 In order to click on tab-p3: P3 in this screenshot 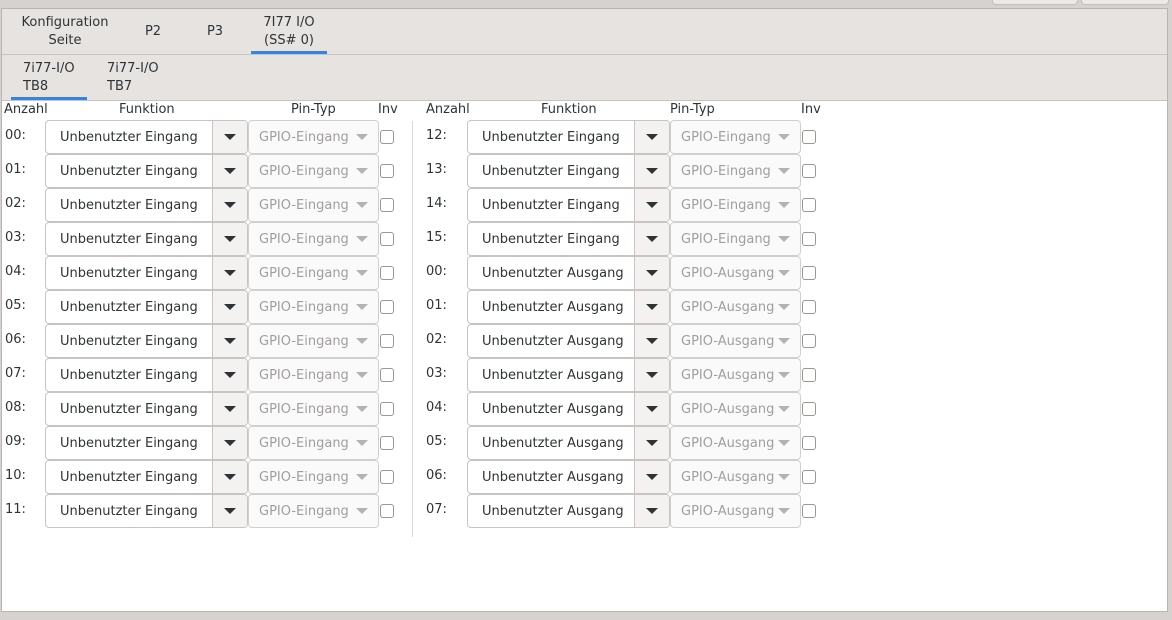, I will do `click(215, 31)`.